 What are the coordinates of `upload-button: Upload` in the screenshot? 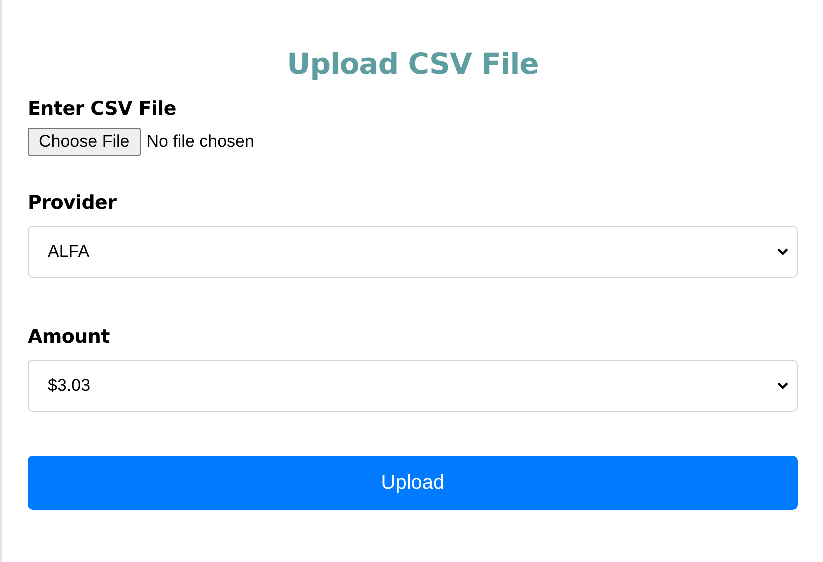 It's located at (413, 483).